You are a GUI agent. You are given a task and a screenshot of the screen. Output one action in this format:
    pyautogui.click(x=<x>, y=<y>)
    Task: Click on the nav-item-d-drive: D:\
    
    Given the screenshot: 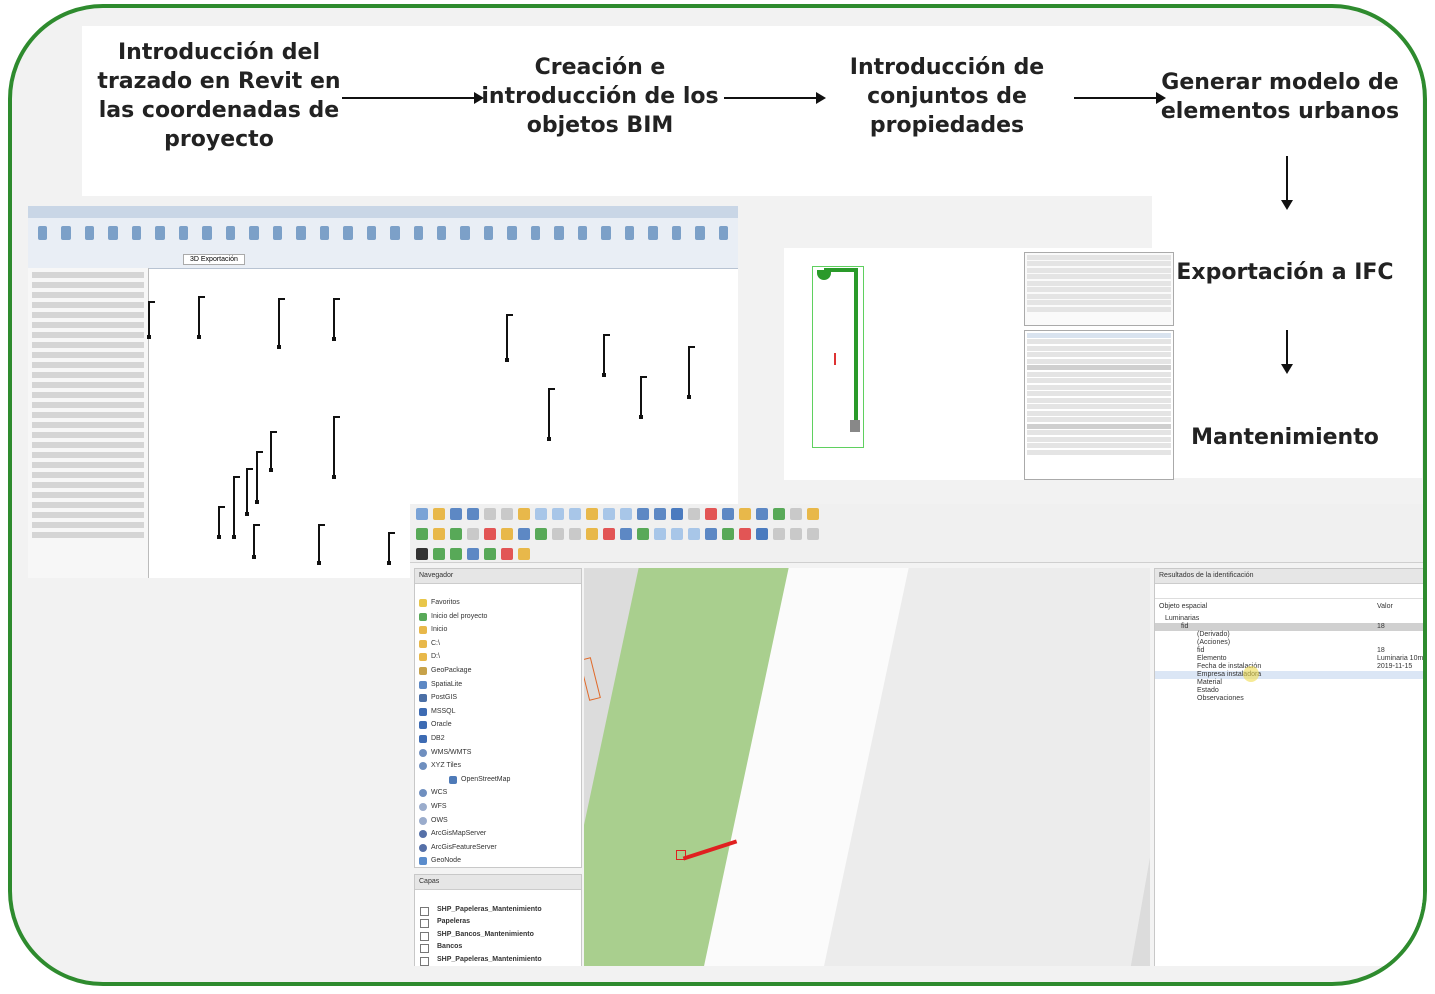 What is the action you would take?
    pyautogui.click(x=498, y=657)
    